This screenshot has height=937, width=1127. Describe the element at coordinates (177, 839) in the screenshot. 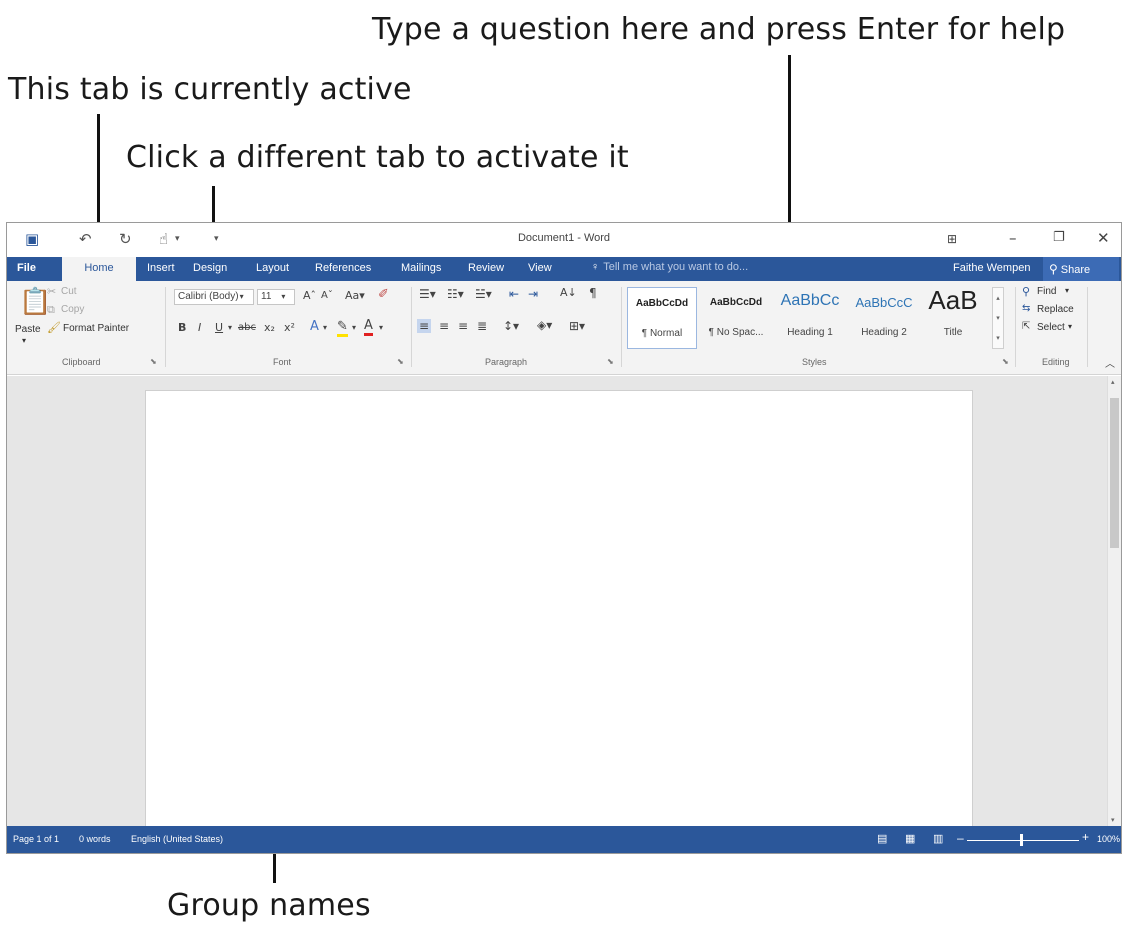

I see `status-language: English (United States)` at that location.